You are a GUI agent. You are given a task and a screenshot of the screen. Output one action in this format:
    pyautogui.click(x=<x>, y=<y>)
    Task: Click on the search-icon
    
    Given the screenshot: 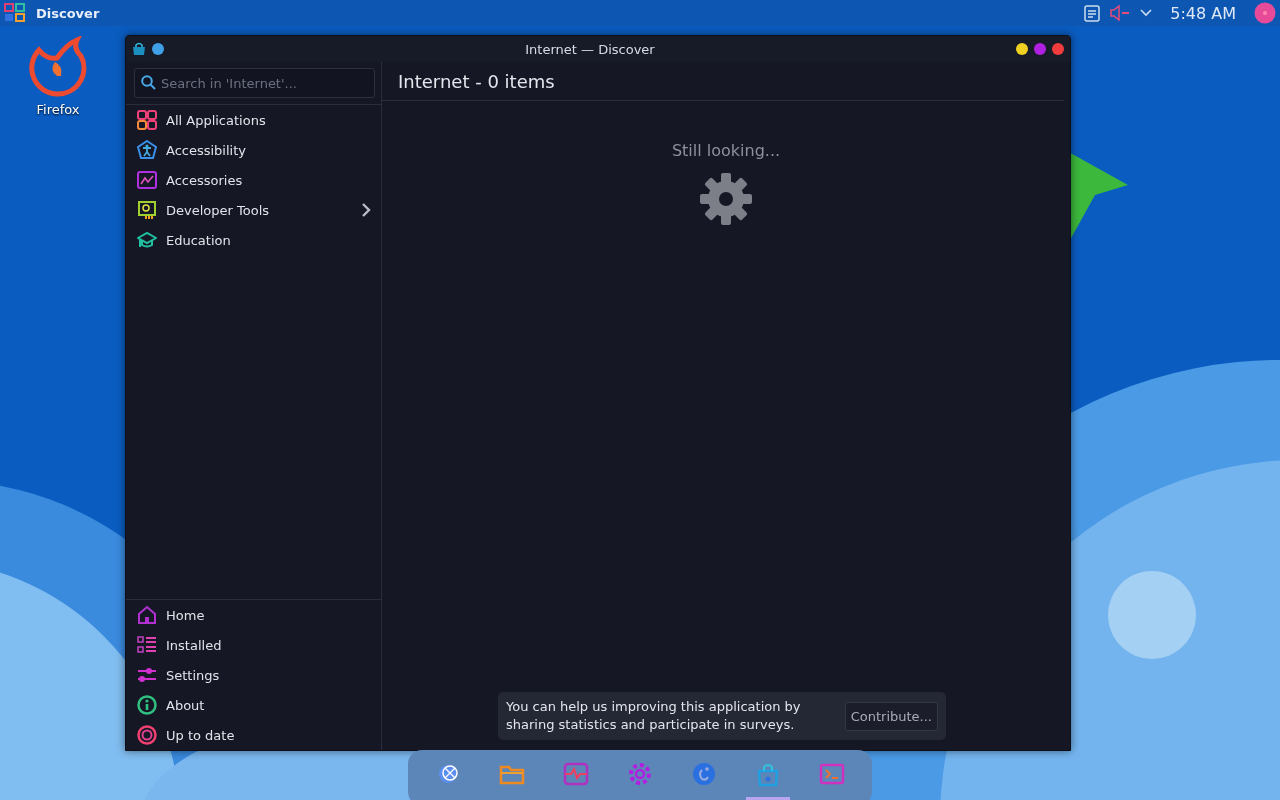 What is the action you would take?
    pyautogui.click(x=148, y=82)
    